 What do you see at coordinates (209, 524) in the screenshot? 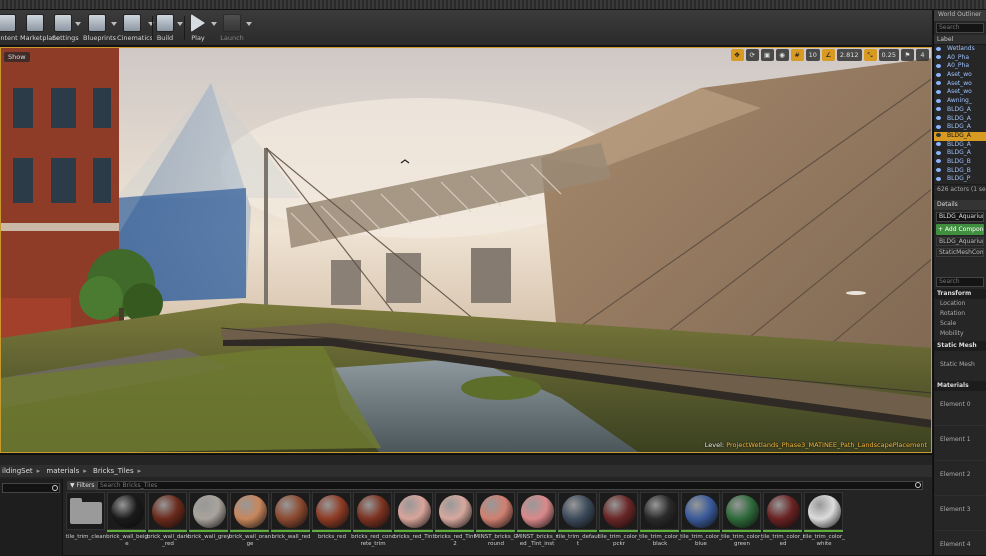
I see `material-asset-tile: brick_wall_grey` at bounding box center [209, 524].